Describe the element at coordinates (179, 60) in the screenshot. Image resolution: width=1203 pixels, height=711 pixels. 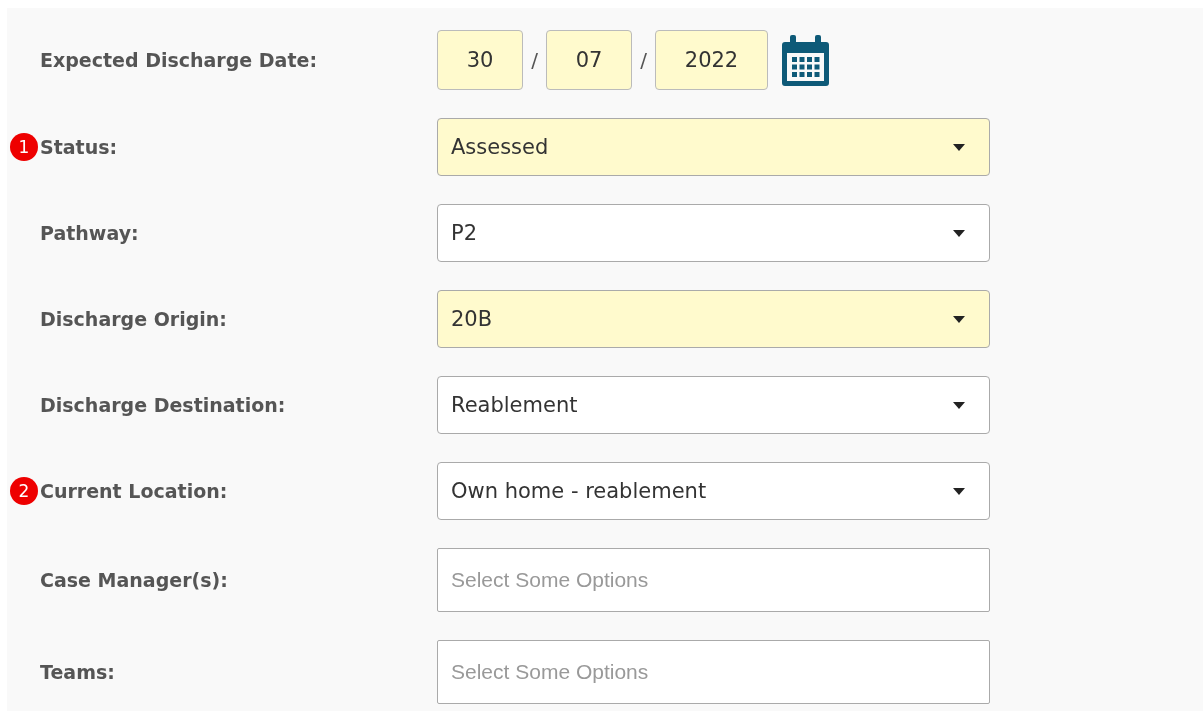
I see `field-label: Expected Discharge Date:` at that location.